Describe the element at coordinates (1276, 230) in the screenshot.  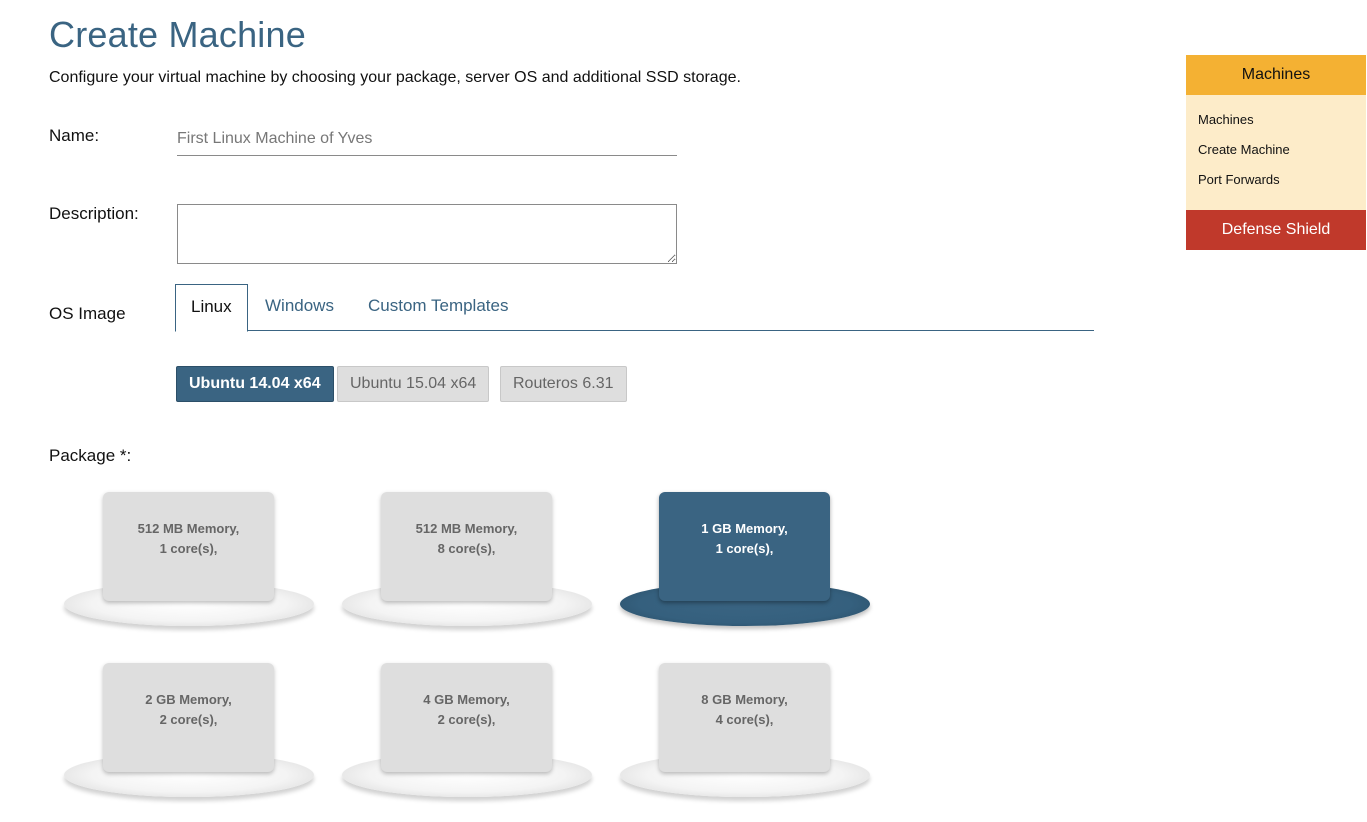
I see `defense-shield-button: Defense Shield` at that location.